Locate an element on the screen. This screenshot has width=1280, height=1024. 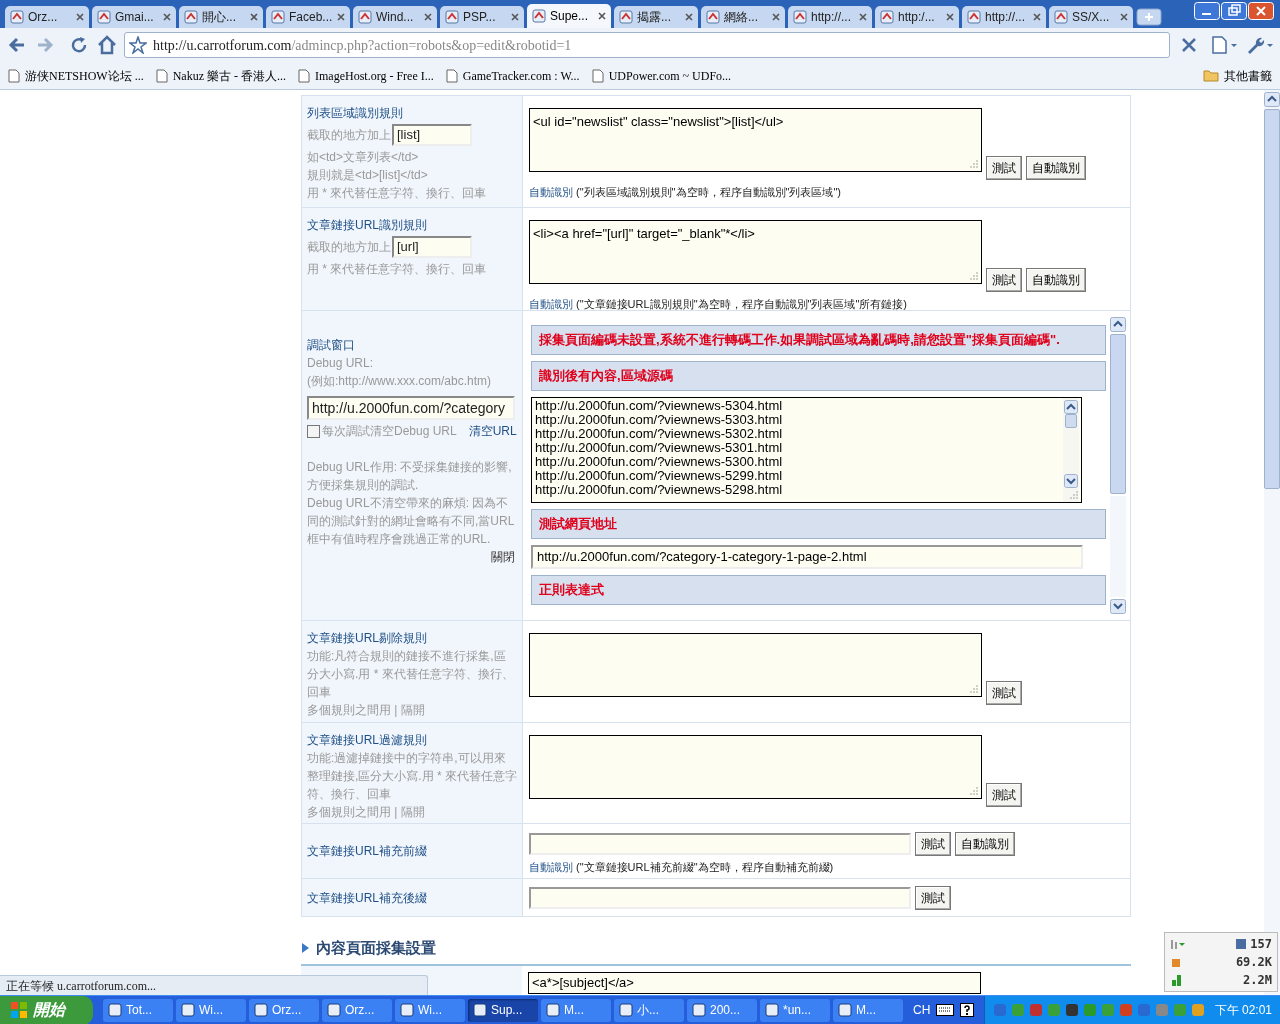
clear-url-link: 清空URL is located at coordinates (492, 431).